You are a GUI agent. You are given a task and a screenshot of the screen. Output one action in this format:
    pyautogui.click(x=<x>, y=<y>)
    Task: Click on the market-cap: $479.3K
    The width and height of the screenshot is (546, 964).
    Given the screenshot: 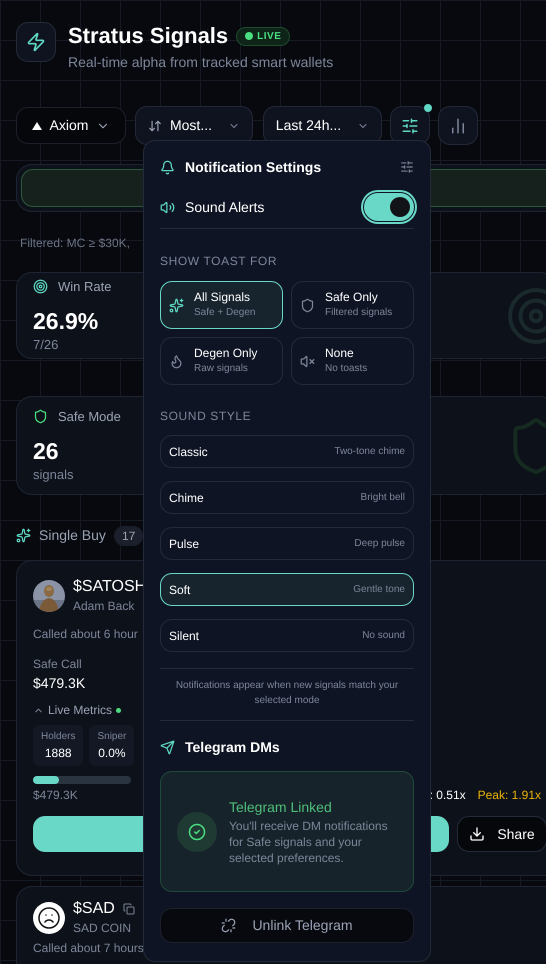 What is the action you would take?
    pyautogui.click(x=55, y=795)
    